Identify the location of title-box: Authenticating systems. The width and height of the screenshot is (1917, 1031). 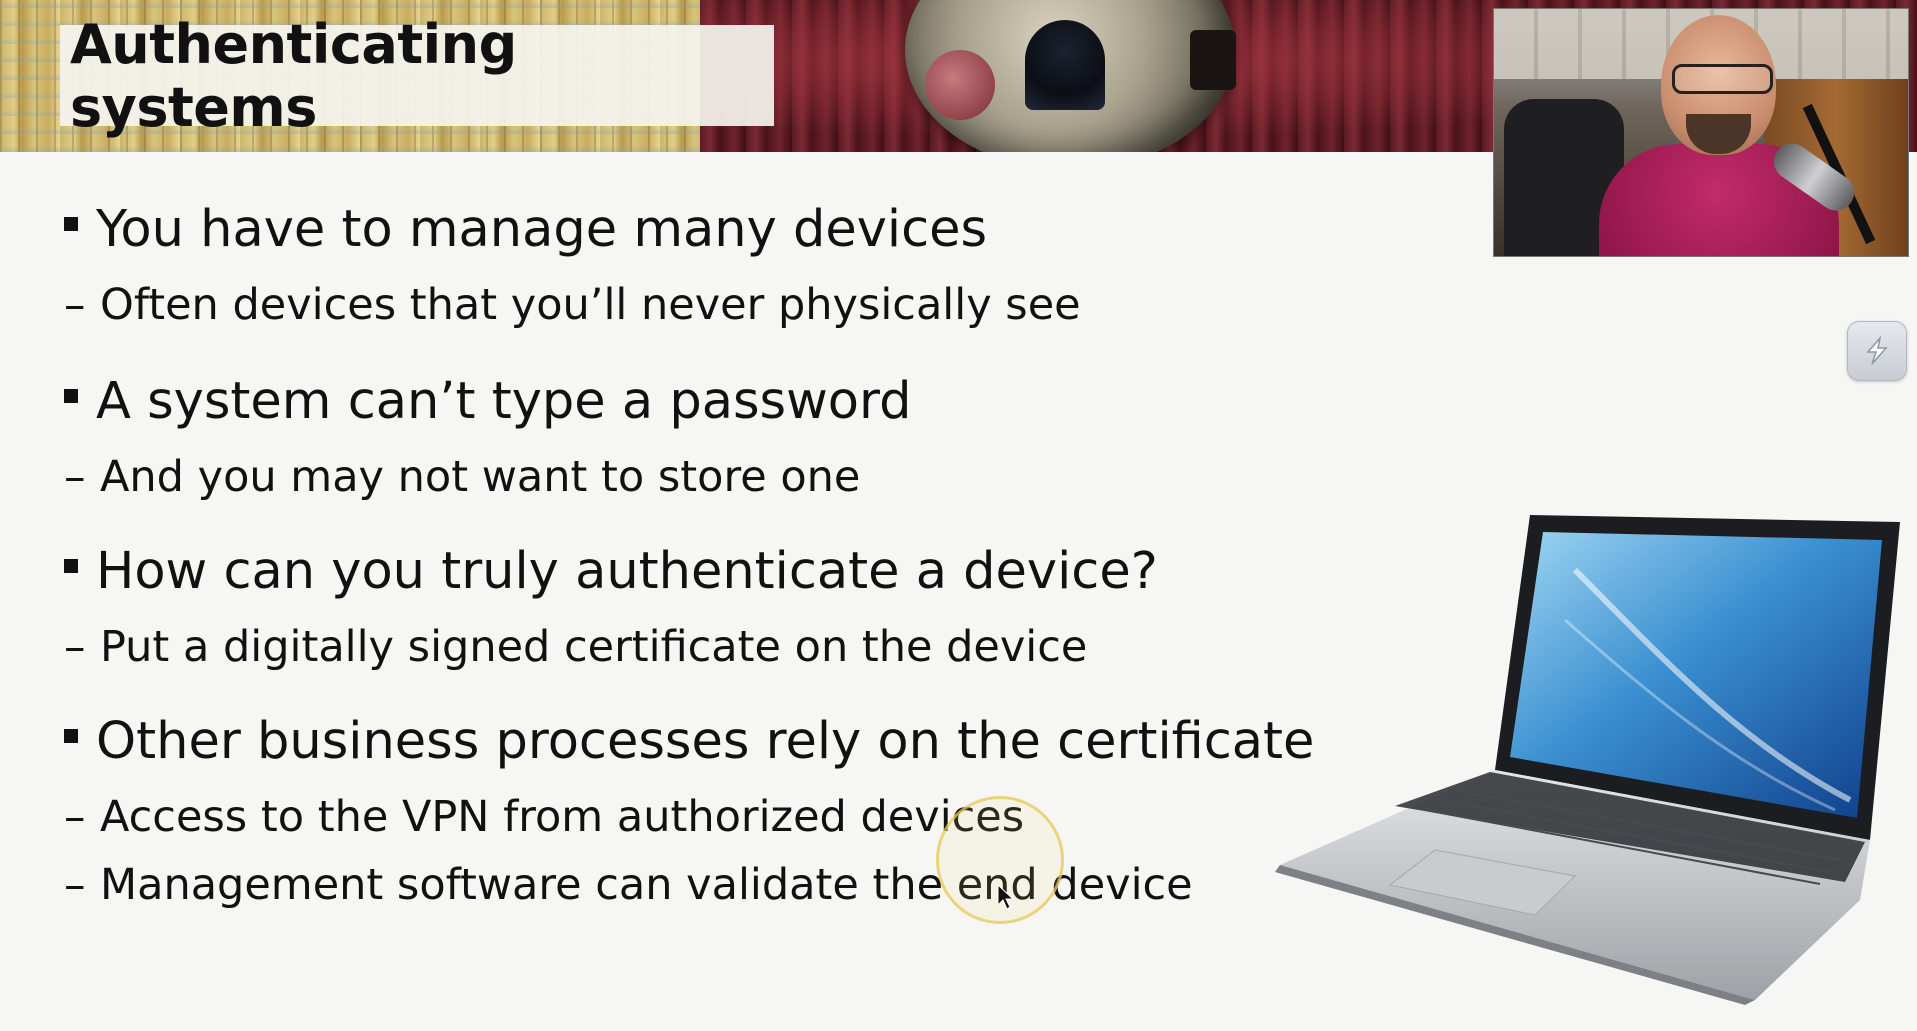
(417, 76).